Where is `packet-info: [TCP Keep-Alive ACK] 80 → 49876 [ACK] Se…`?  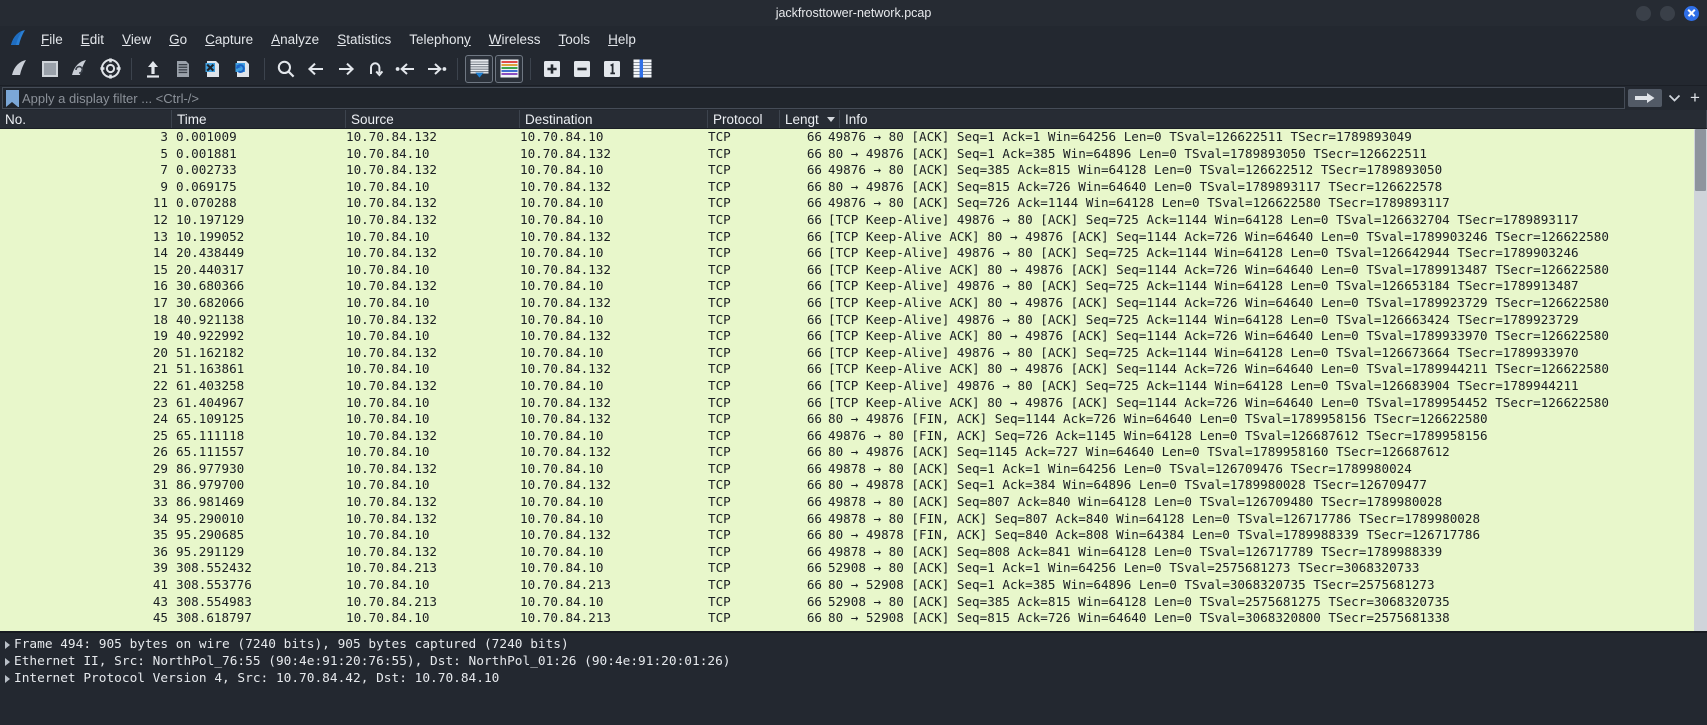 packet-info: [TCP Keep-Alive ACK] 80 → 49876 [ACK] Se… is located at coordinates (1218, 302).